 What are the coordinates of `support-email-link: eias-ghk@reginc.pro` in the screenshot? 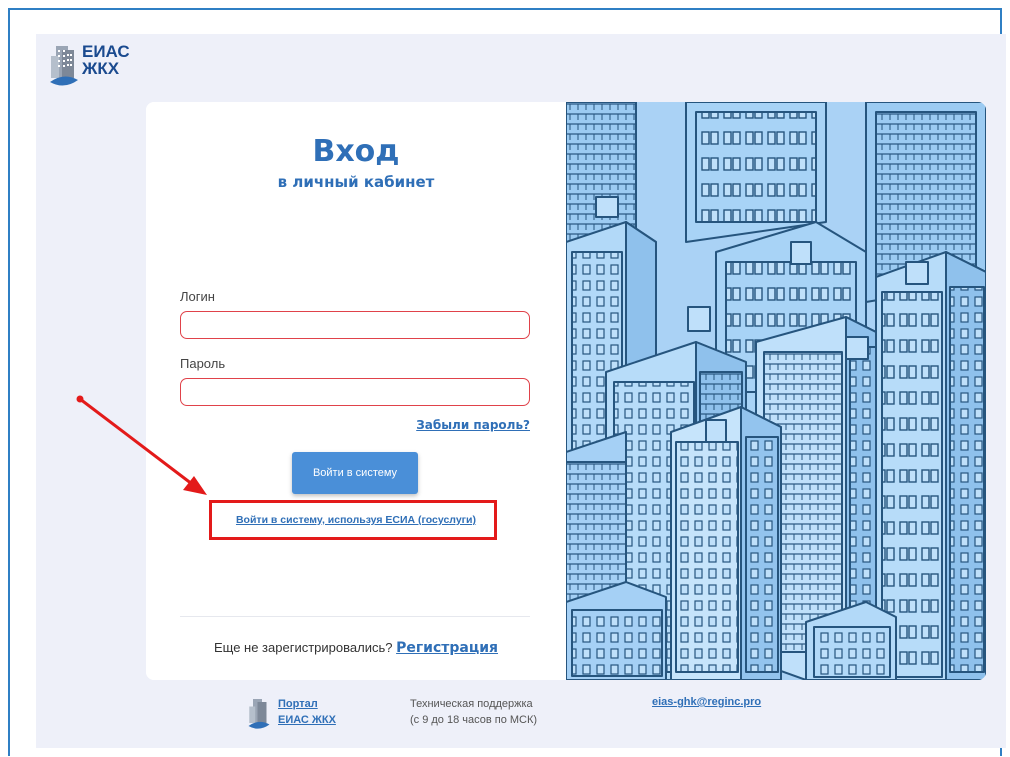 It's located at (706, 702).